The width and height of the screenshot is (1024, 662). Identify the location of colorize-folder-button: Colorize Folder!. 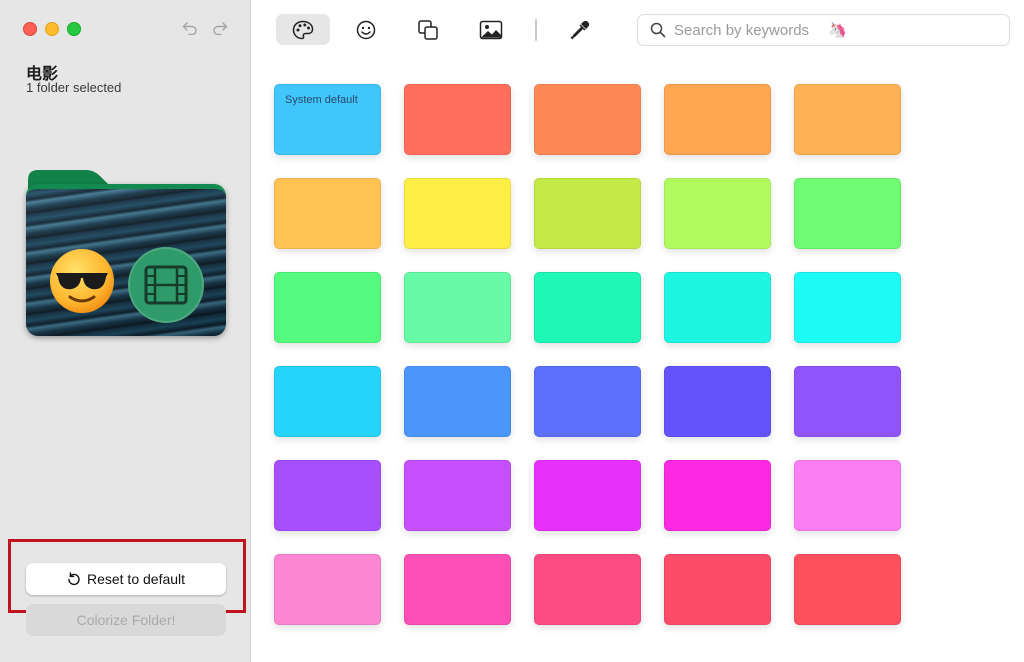
(126, 620).